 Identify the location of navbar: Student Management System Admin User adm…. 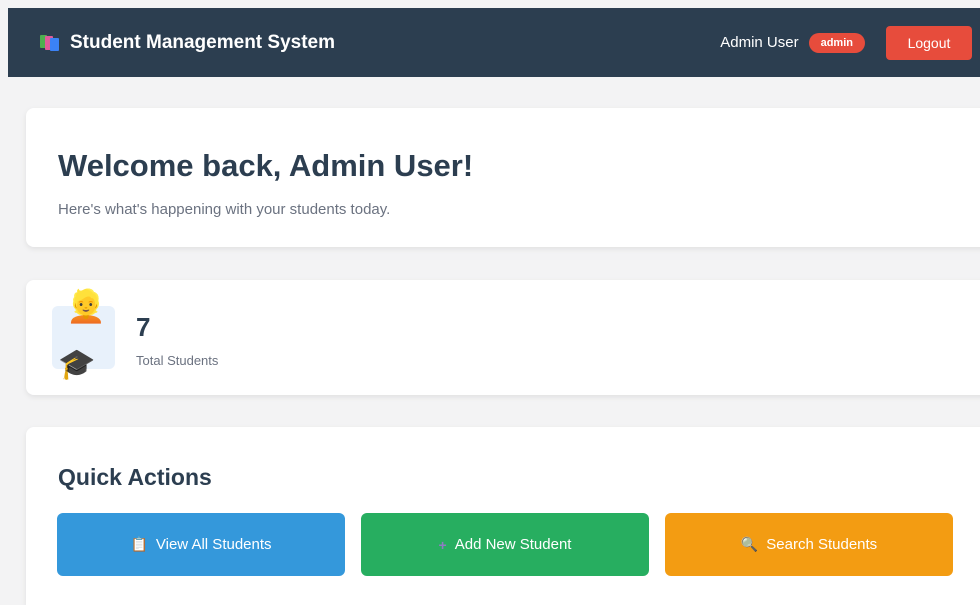
(494, 42).